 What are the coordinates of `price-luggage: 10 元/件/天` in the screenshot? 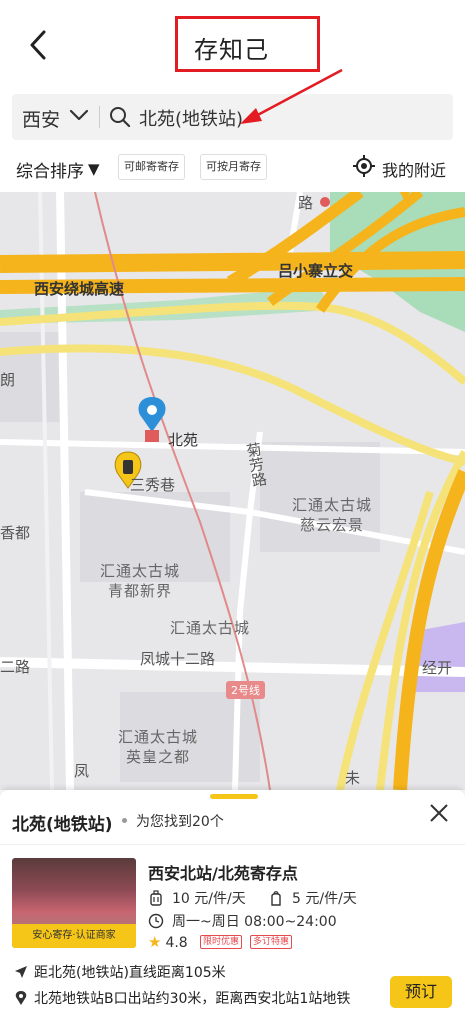 It's located at (209, 899).